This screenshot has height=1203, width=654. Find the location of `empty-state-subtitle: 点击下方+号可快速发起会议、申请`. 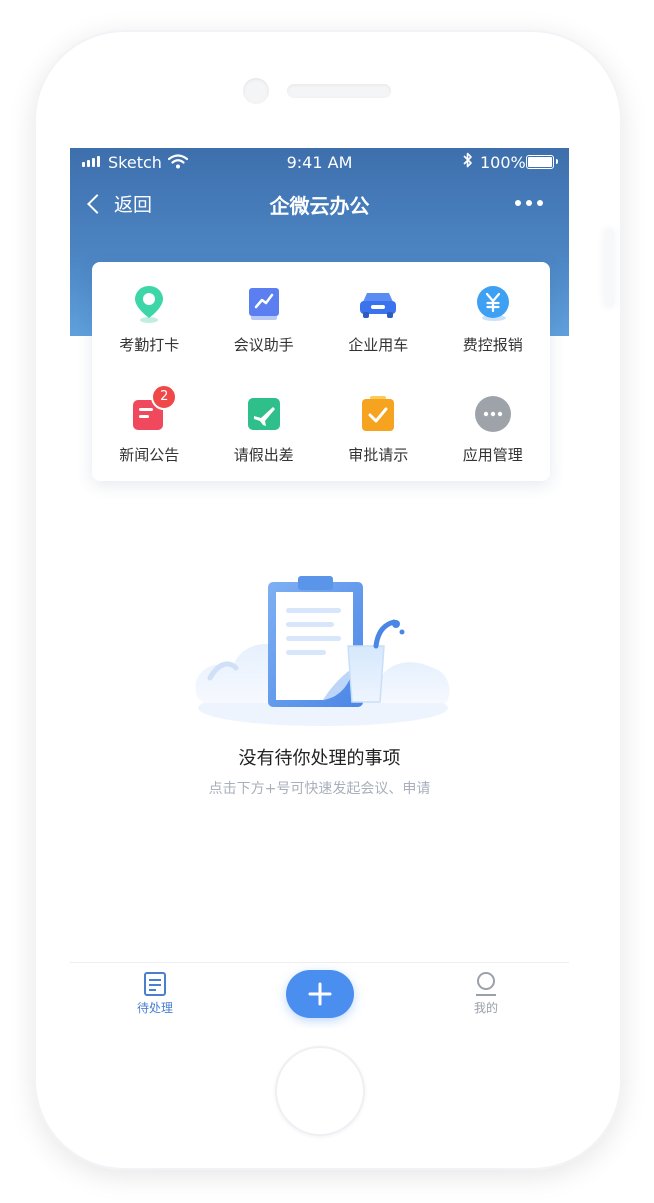

empty-state-subtitle: 点击下方+号可快速发起会议、申请 is located at coordinates (319, 789).